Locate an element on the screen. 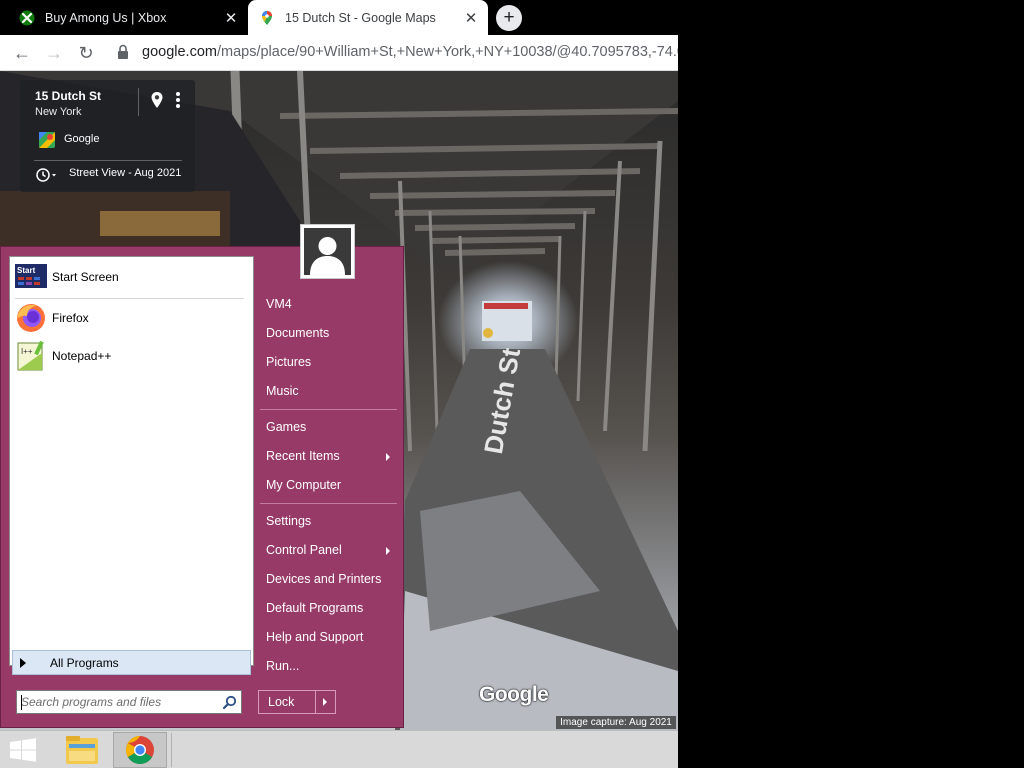 The height and width of the screenshot is (768, 1024). lock-button: Lock is located at coordinates (297, 702).